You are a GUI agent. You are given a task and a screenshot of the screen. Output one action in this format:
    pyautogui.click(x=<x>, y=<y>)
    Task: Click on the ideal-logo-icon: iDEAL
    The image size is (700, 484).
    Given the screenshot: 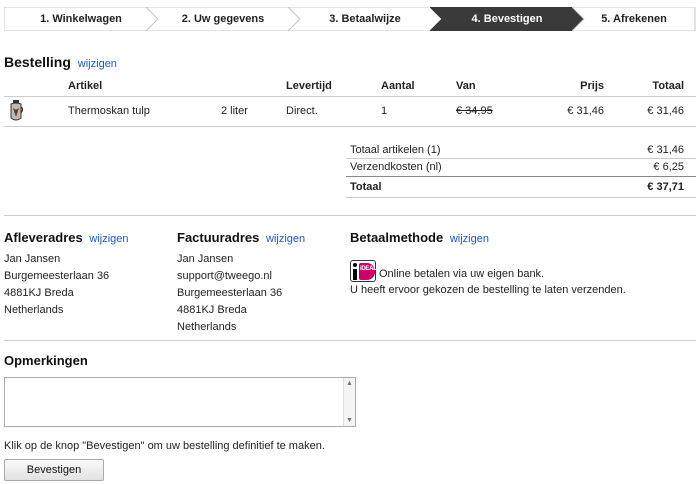 What is the action you would take?
    pyautogui.click(x=363, y=271)
    